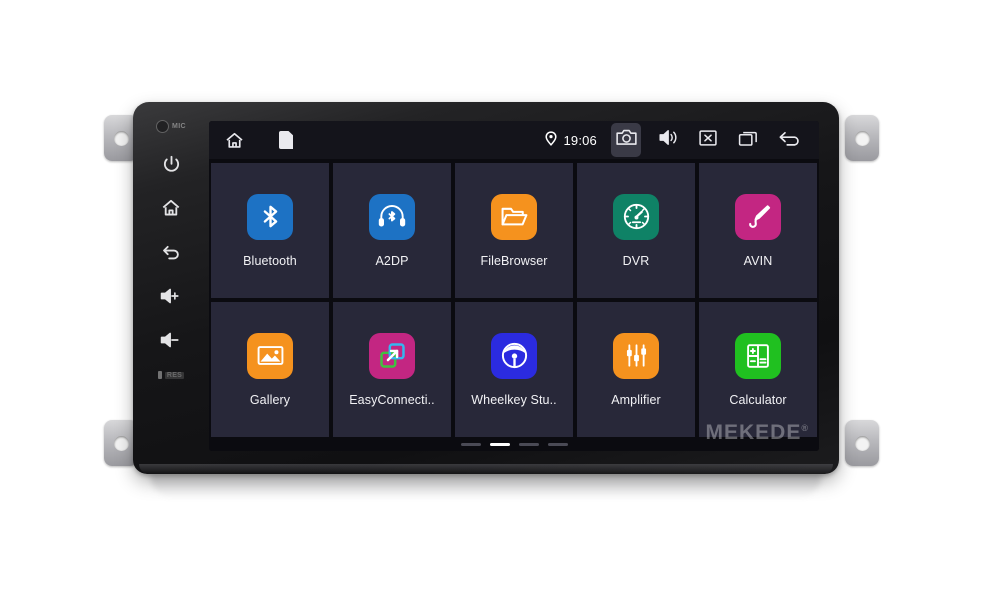 The height and width of the screenshot is (600, 1000). I want to click on app-tile-dvr: DVR, so click(636, 230).